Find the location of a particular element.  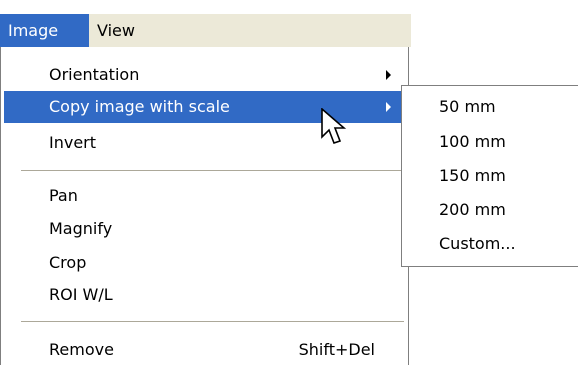

menu-image: Image is located at coordinates (44, 30).